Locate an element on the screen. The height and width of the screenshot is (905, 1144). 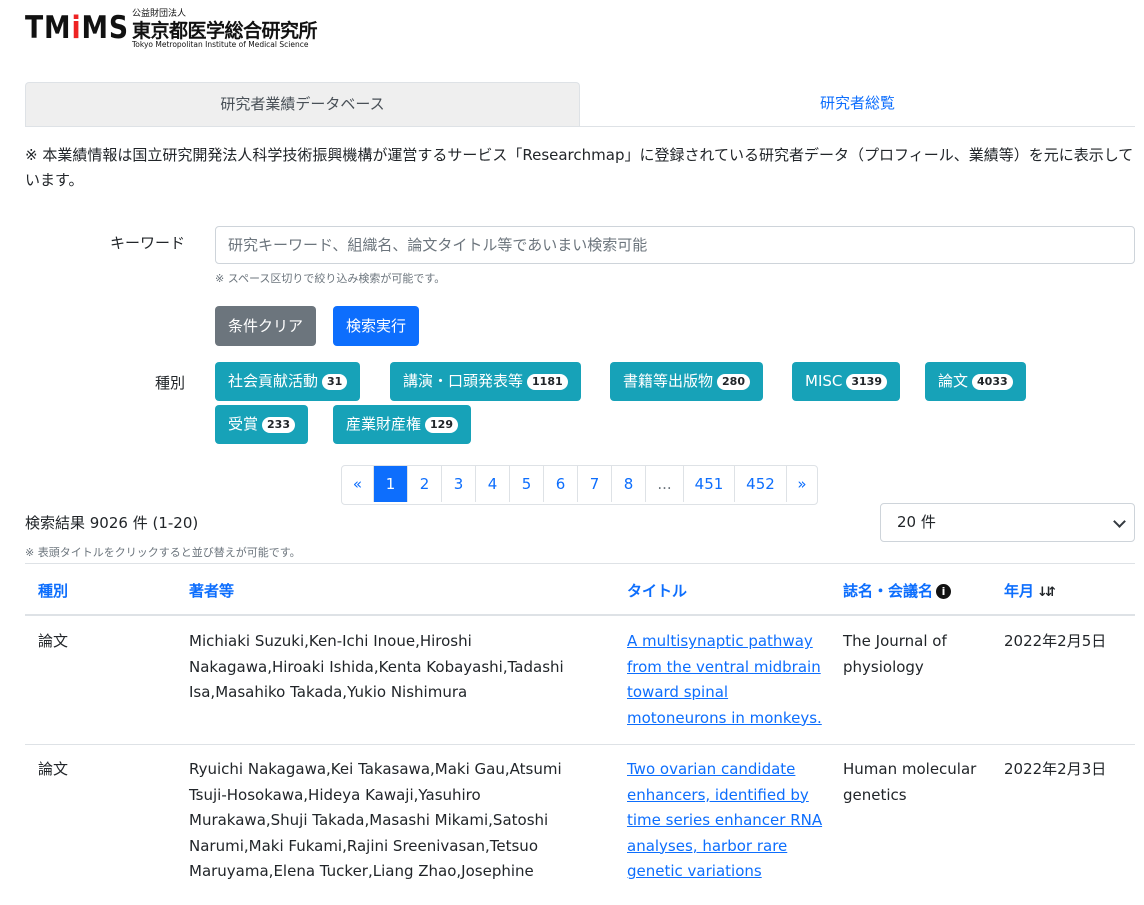
pagination-page-6: 6 is located at coordinates (560, 484).